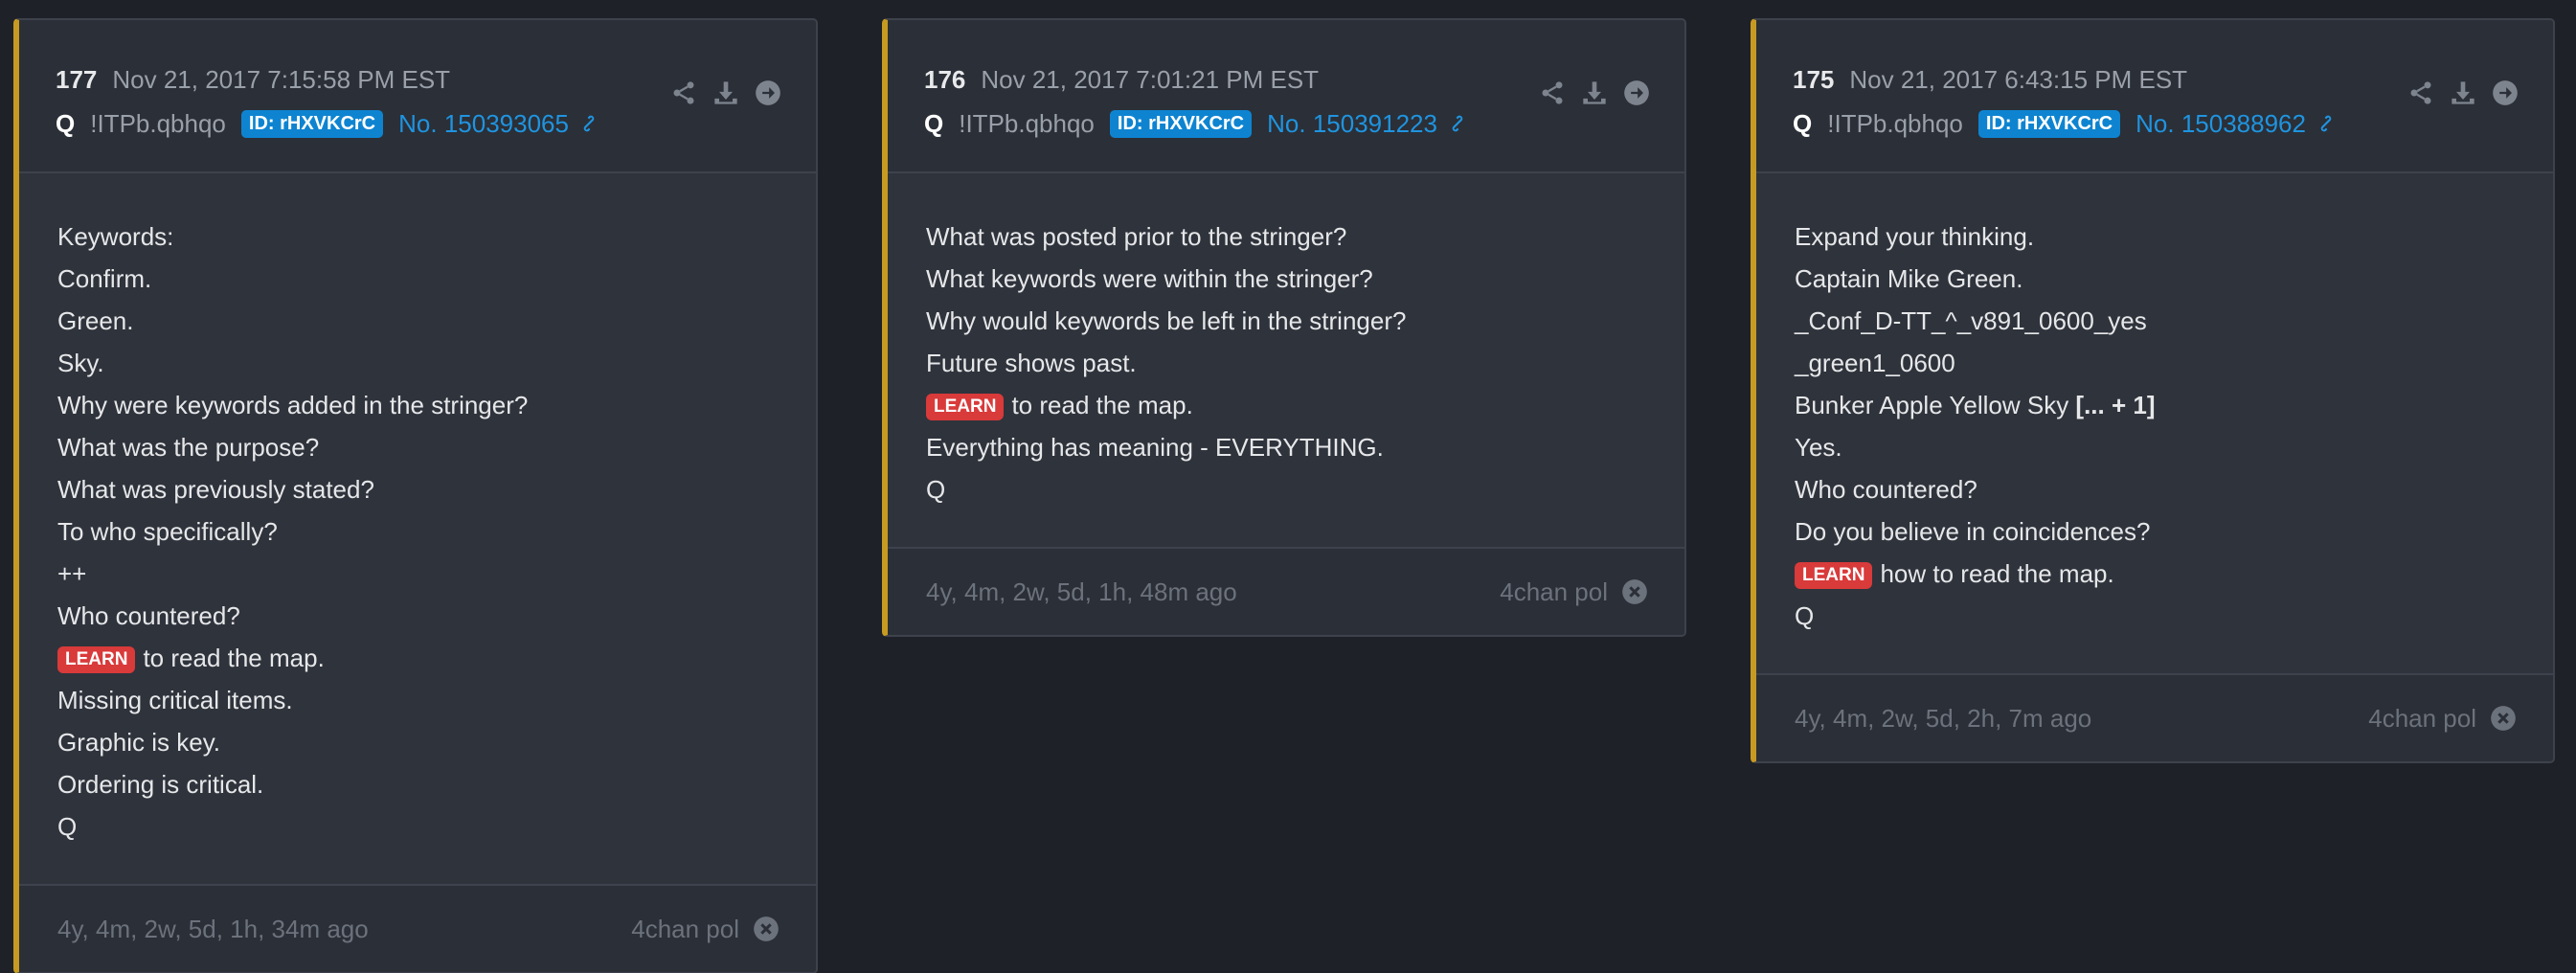 The image size is (2576, 973). Describe the element at coordinates (1818, 447) in the screenshot. I see `post-line: Yes.` at that location.